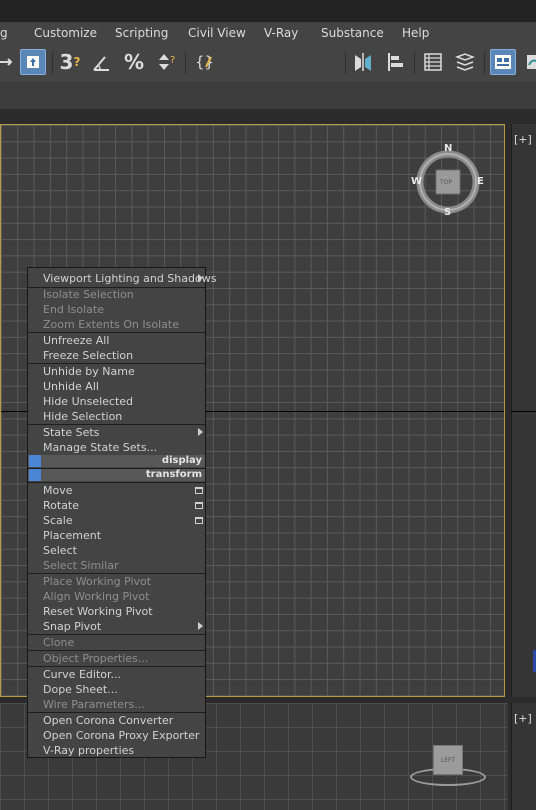  I want to click on select-object-icon, so click(33, 62).